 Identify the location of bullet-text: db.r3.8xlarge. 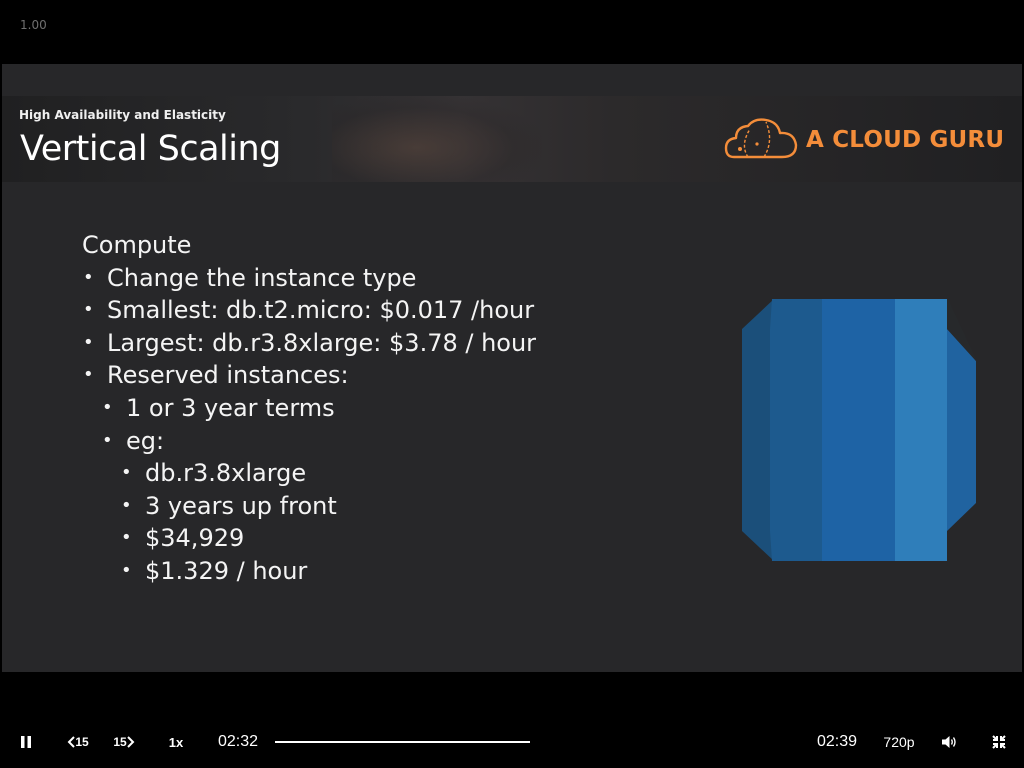
(226, 473).